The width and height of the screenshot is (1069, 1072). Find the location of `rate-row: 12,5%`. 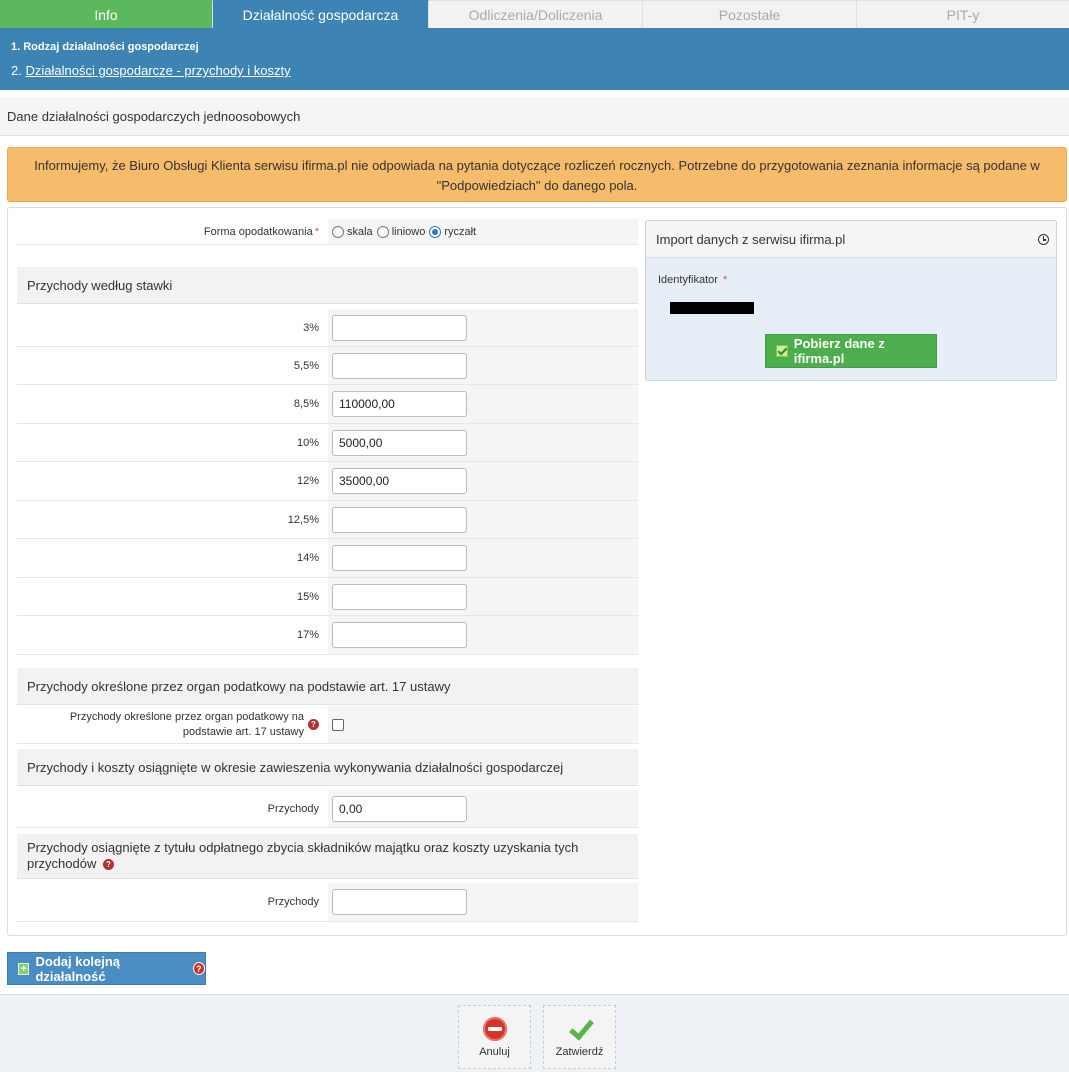

rate-row: 12,5% is located at coordinates (327, 520).